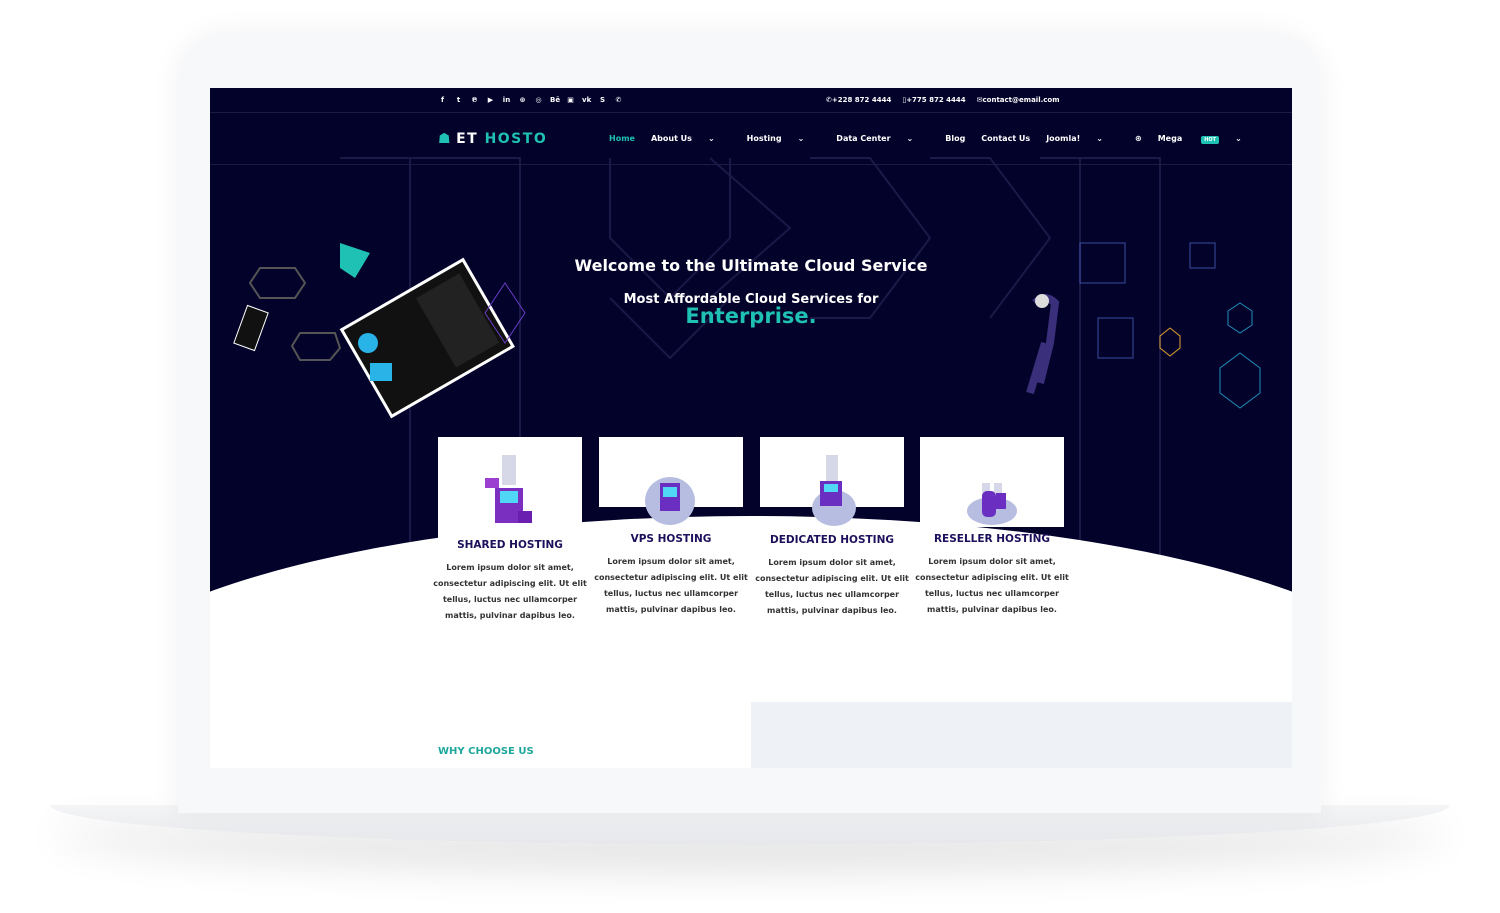 The width and height of the screenshot is (1500, 913). I want to click on phone-1: ✆+228 872 4444, so click(858, 100).